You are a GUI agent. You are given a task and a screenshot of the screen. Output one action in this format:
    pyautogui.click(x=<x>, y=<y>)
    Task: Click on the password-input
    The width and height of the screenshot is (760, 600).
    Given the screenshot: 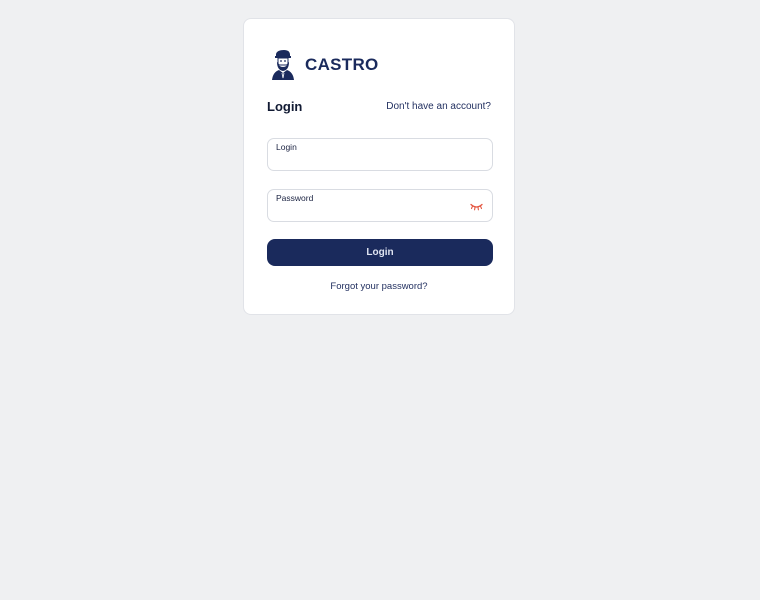 What is the action you would take?
    pyautogui.click(x=370, y=211)
    